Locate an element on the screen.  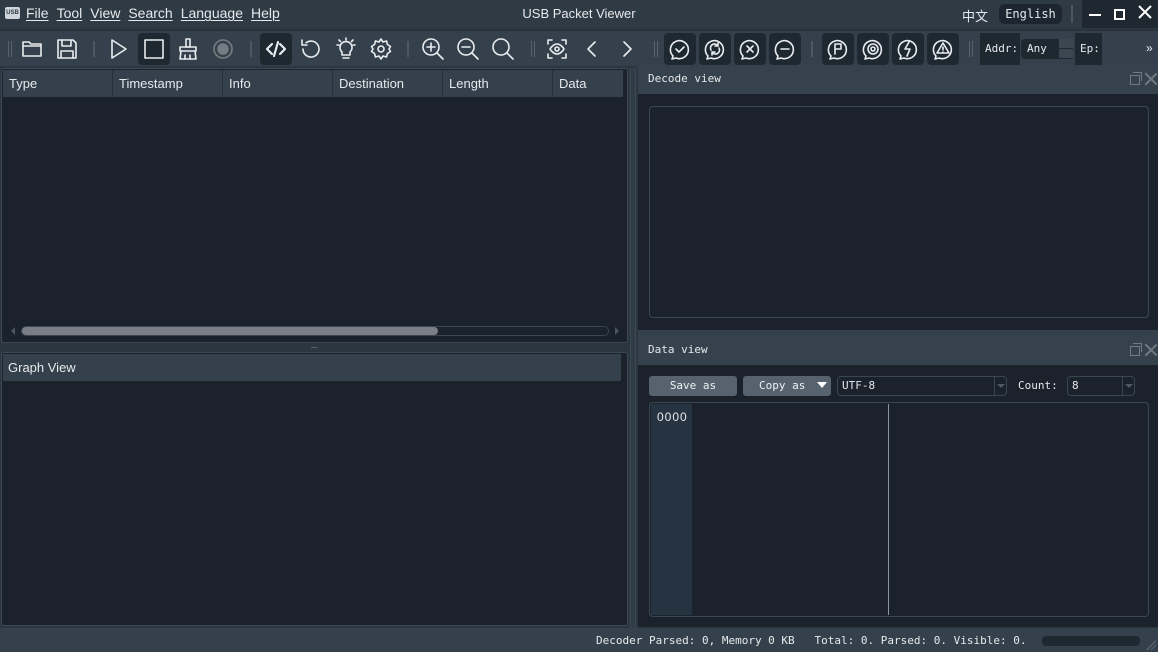
previous-button is located at coordinates (592, 49).